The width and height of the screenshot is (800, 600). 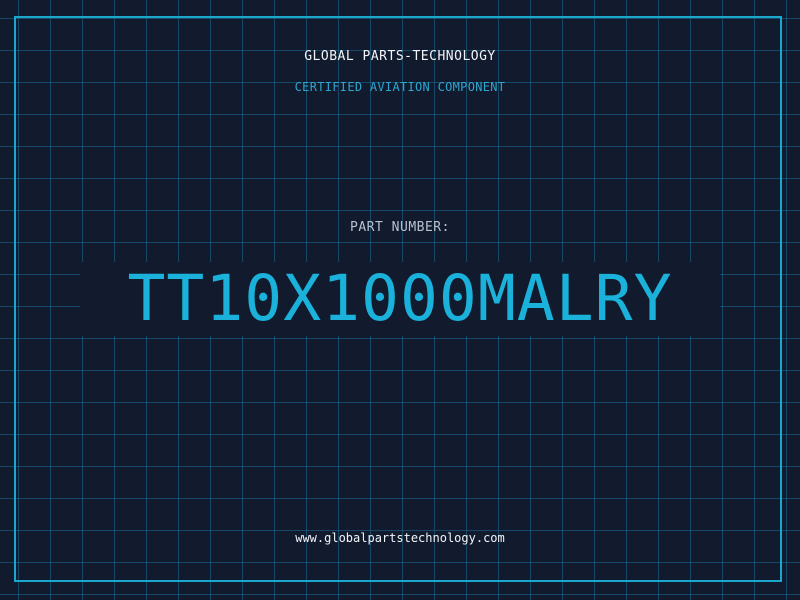 I want to click on part-number: TT10X1000MALRY, so click(x=400, y=298).